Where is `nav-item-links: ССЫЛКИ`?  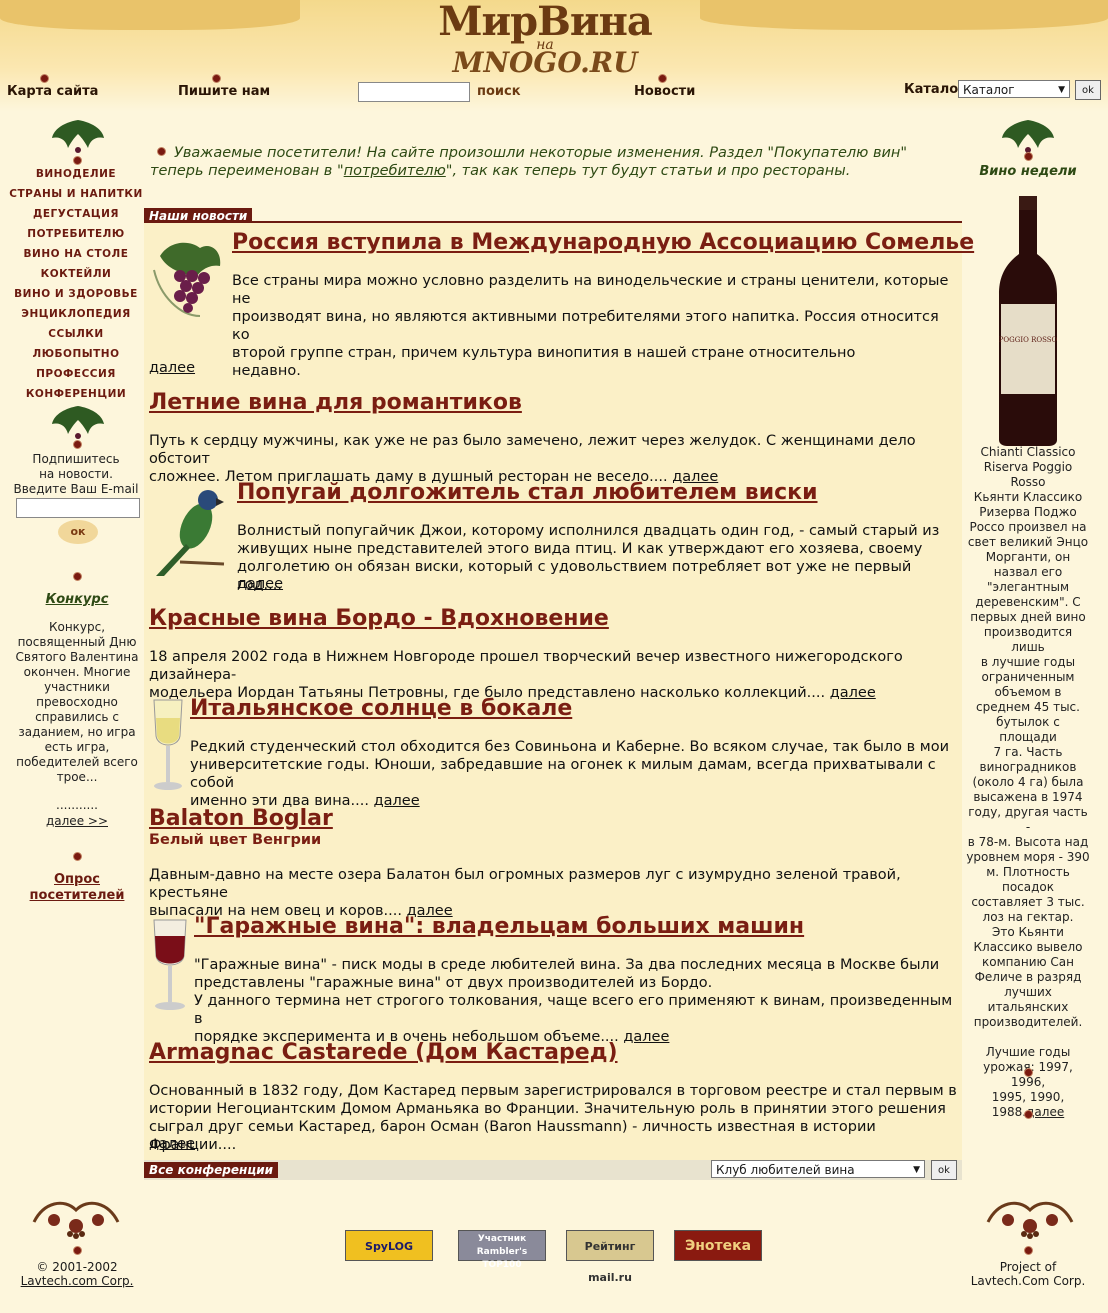
nav-item-links: ССЫЛКИ is located at coordinates (76, 334).